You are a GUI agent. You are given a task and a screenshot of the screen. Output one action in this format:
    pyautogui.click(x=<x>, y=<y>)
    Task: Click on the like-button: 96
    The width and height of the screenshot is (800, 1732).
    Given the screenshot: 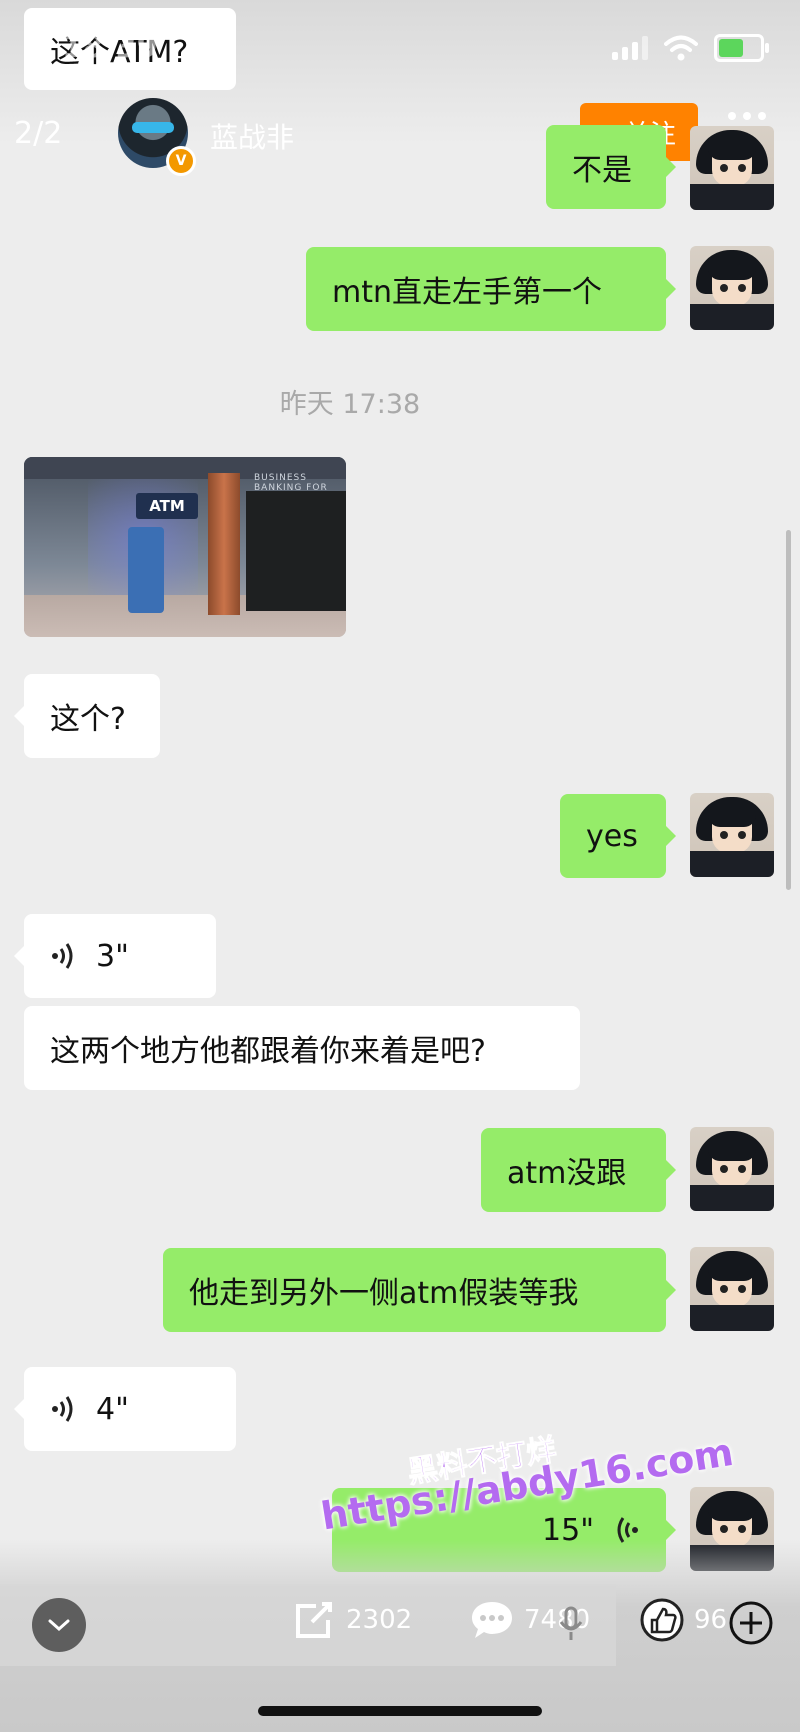 What is the action you would take?
    pyautogui.click(x=683, y=1620)
    